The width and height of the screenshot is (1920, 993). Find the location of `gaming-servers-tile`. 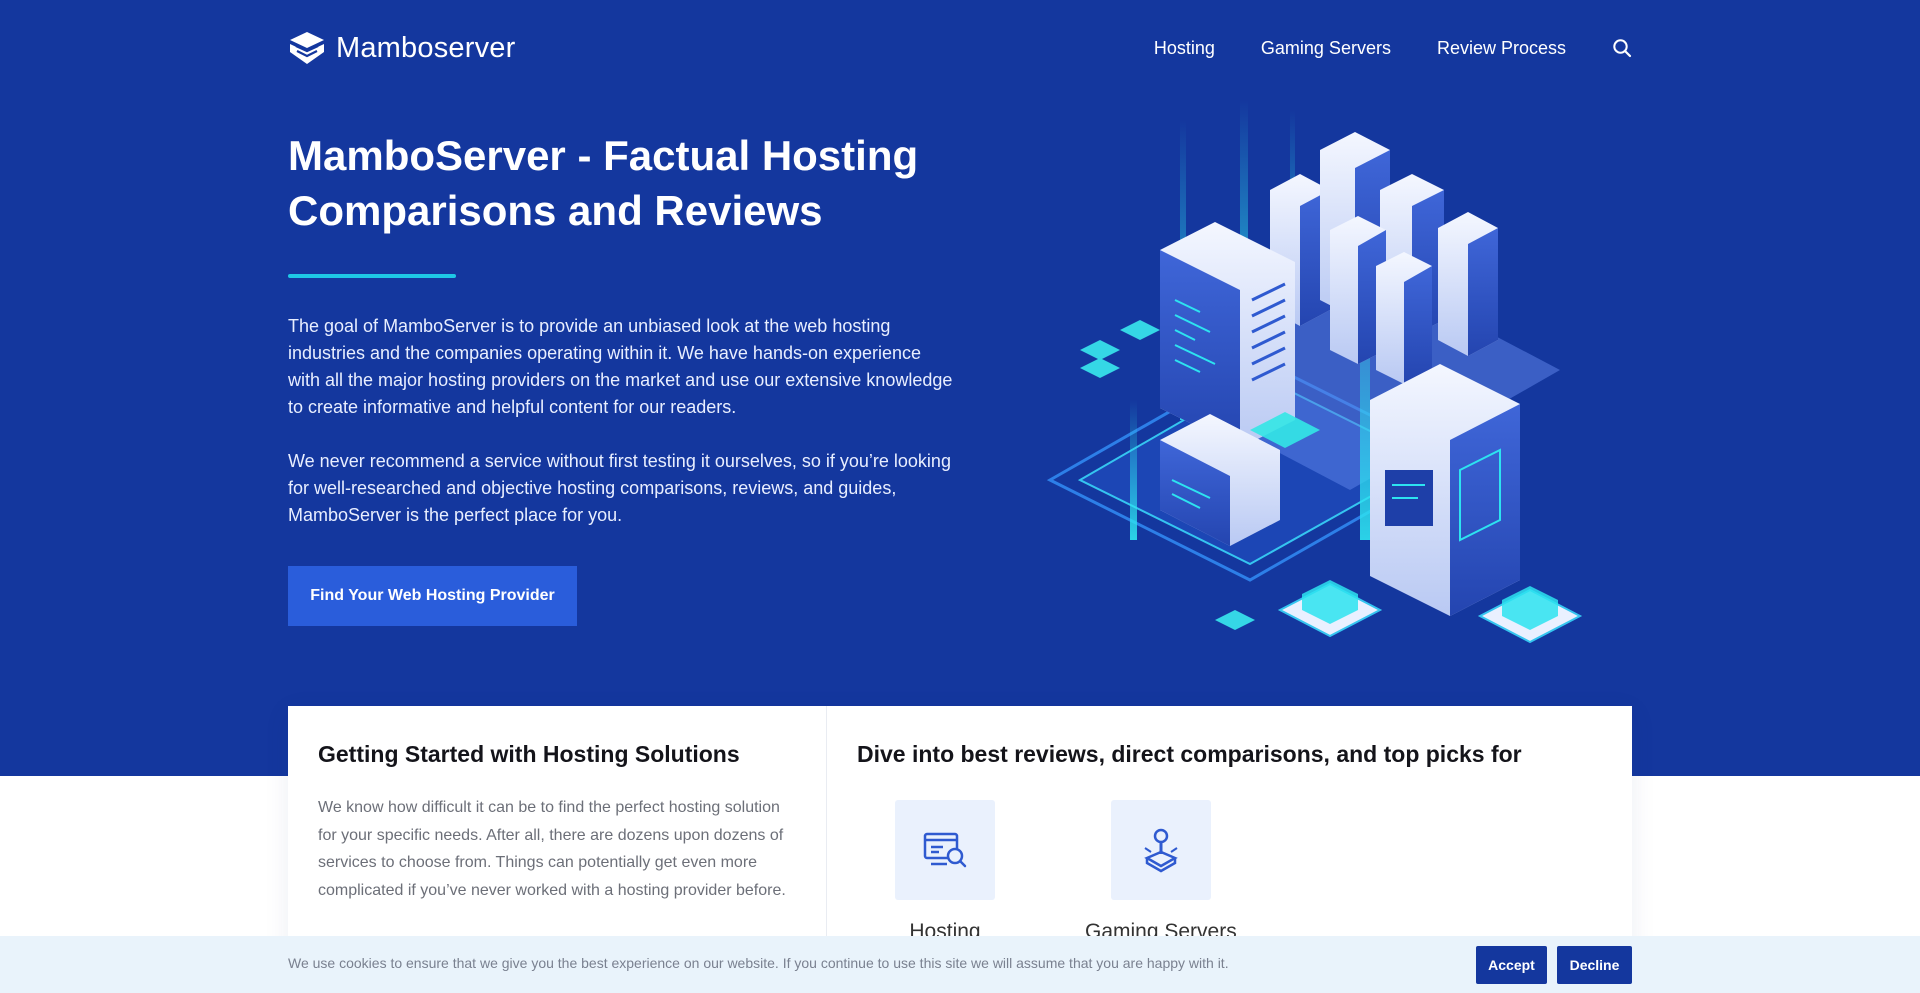

gaming-servers-tile is located at coordinates (1160, 850).